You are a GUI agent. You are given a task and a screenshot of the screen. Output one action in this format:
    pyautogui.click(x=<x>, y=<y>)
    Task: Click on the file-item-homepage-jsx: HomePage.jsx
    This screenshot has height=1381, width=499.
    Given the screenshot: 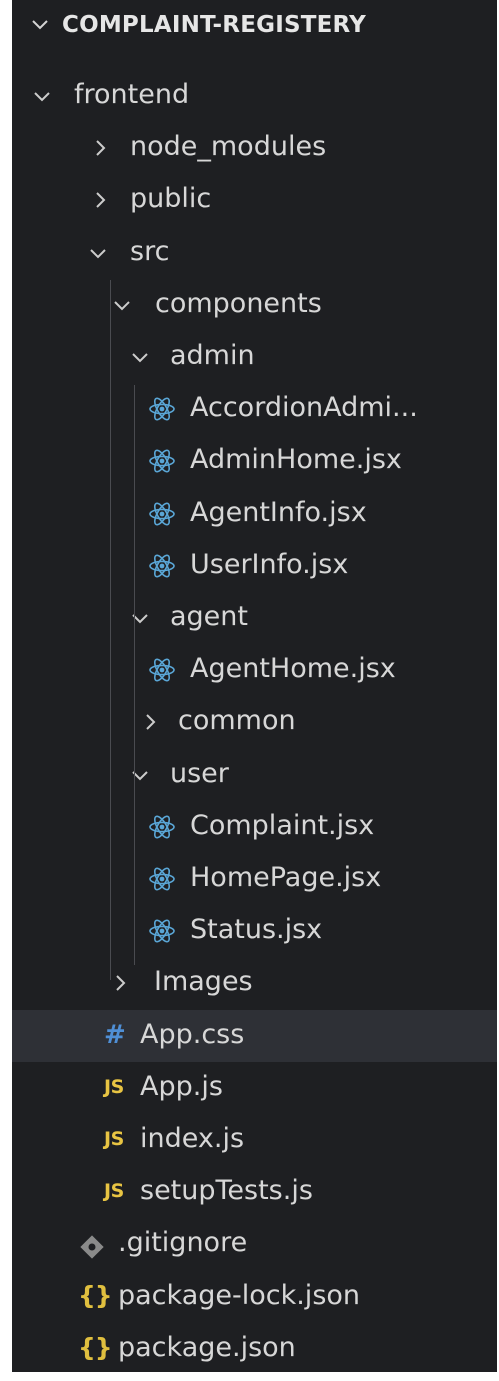 What is the action you would take?
    pyautogui.click(x=254, y=879)
    